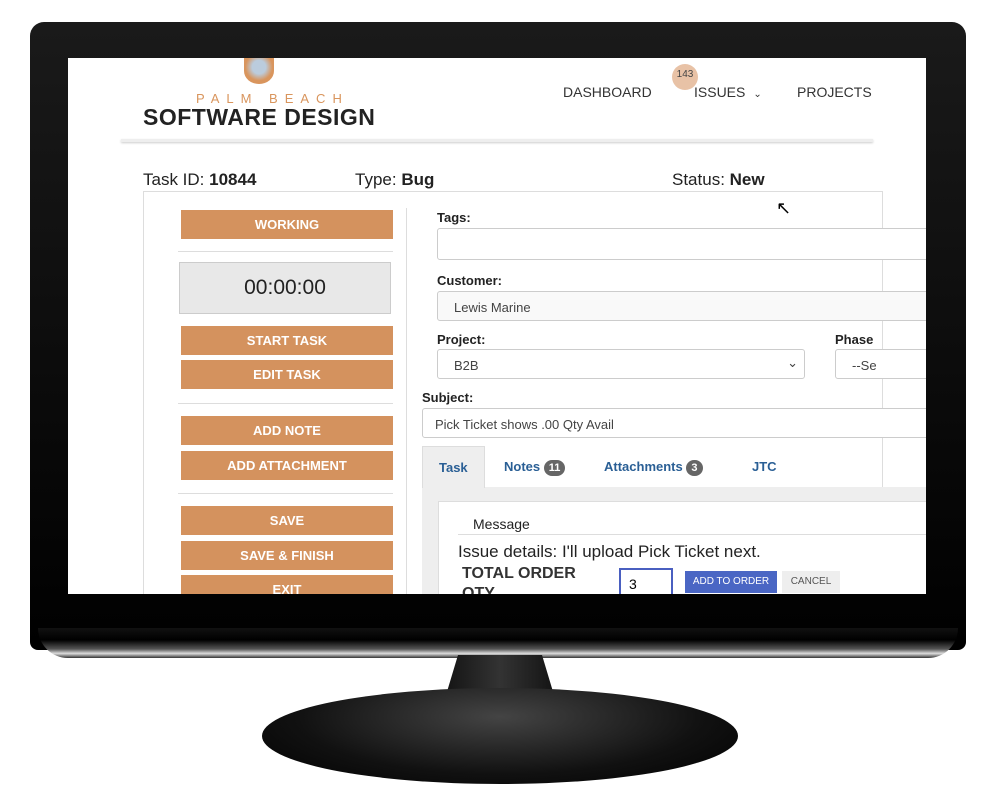 Image resolution: width=1000 pixels, height=806 pixels. I want to click on message-header: Message, so click(501, 524).